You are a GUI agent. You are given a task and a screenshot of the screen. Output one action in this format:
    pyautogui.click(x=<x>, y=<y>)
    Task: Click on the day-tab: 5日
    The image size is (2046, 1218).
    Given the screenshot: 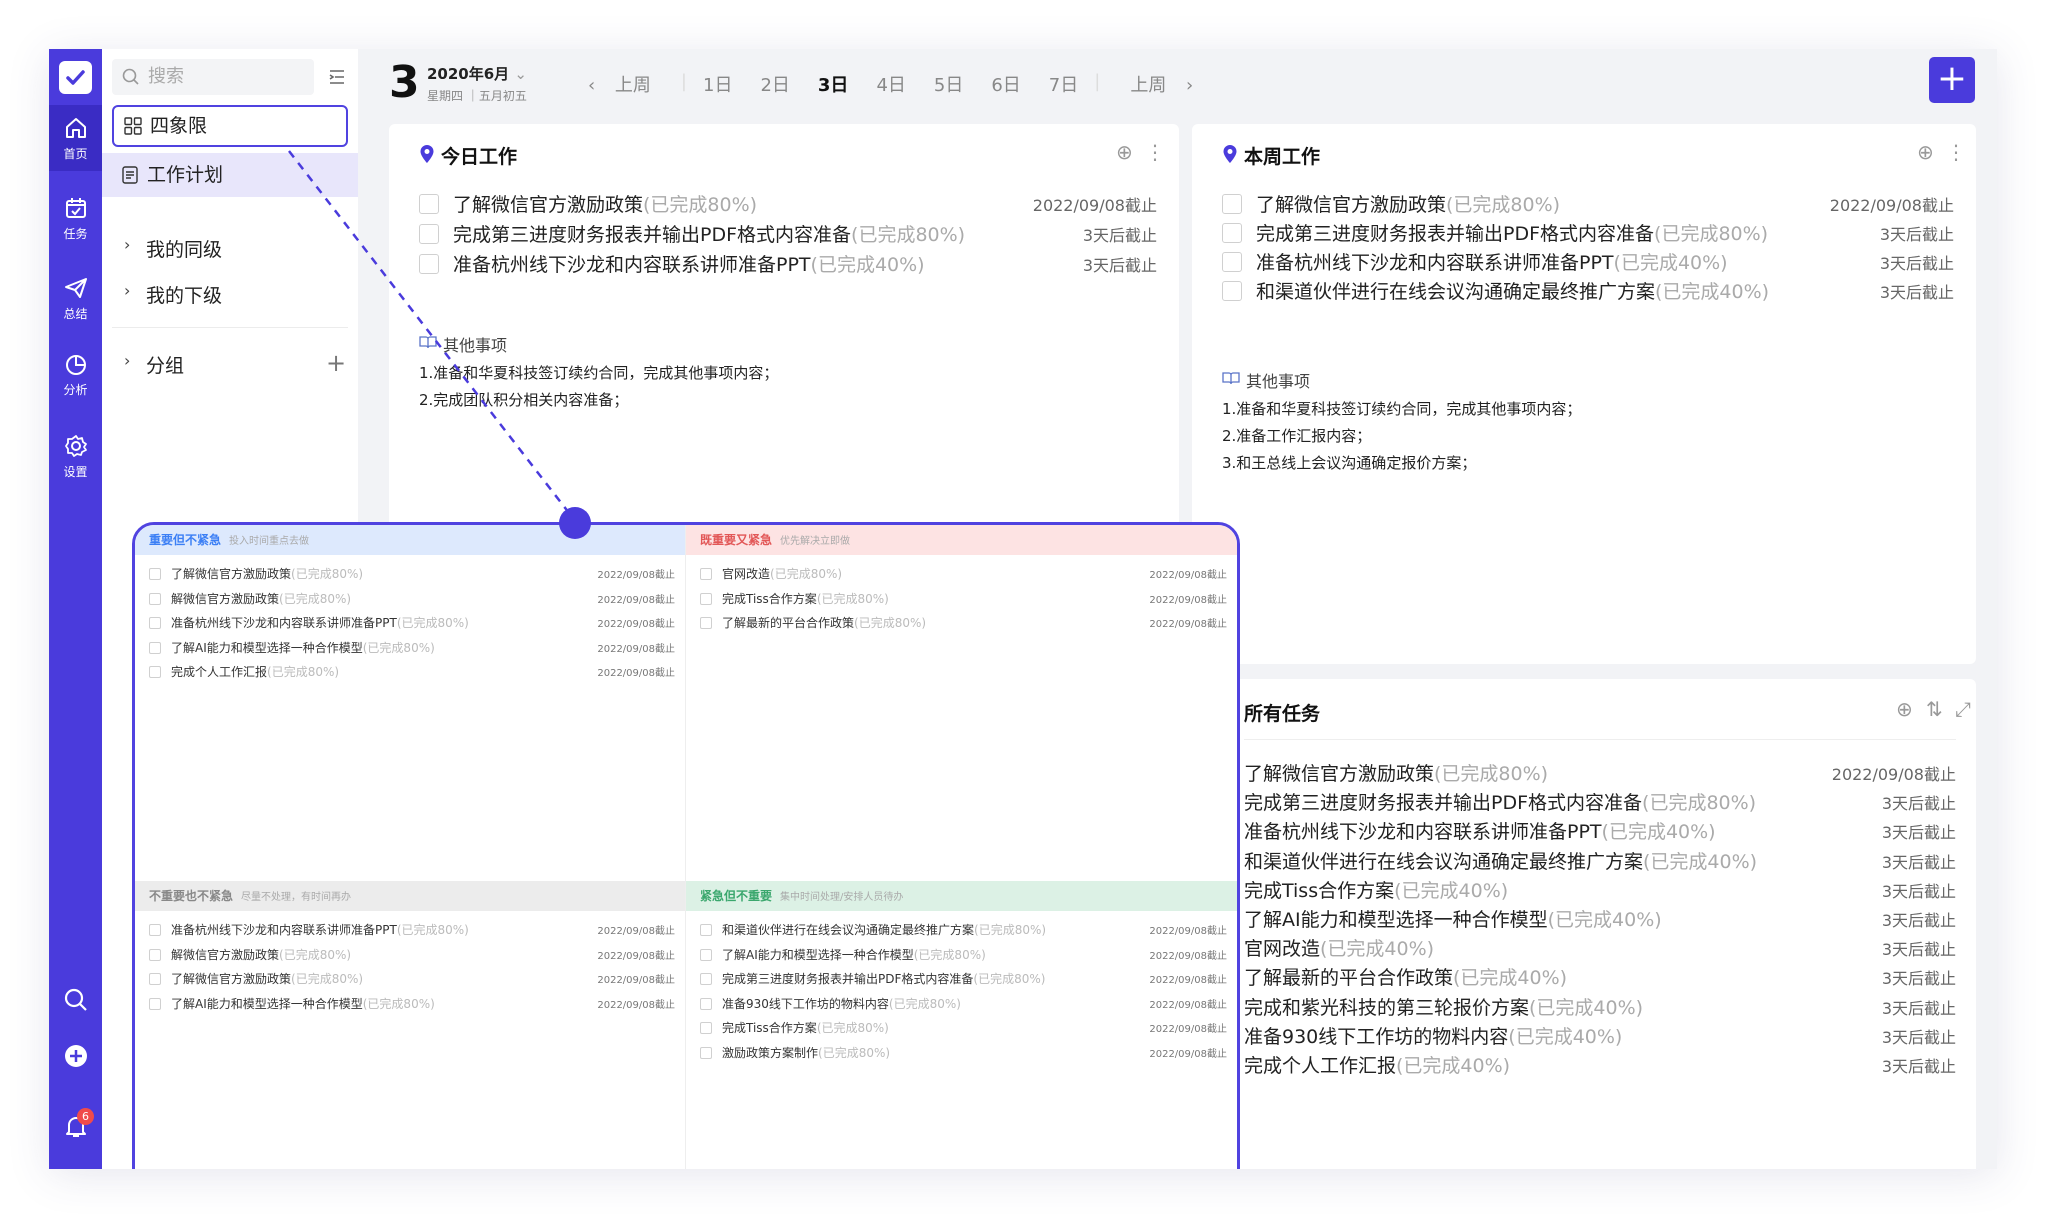 What is the action you would take?
    pyautogui.click(x=948, y=84)
    